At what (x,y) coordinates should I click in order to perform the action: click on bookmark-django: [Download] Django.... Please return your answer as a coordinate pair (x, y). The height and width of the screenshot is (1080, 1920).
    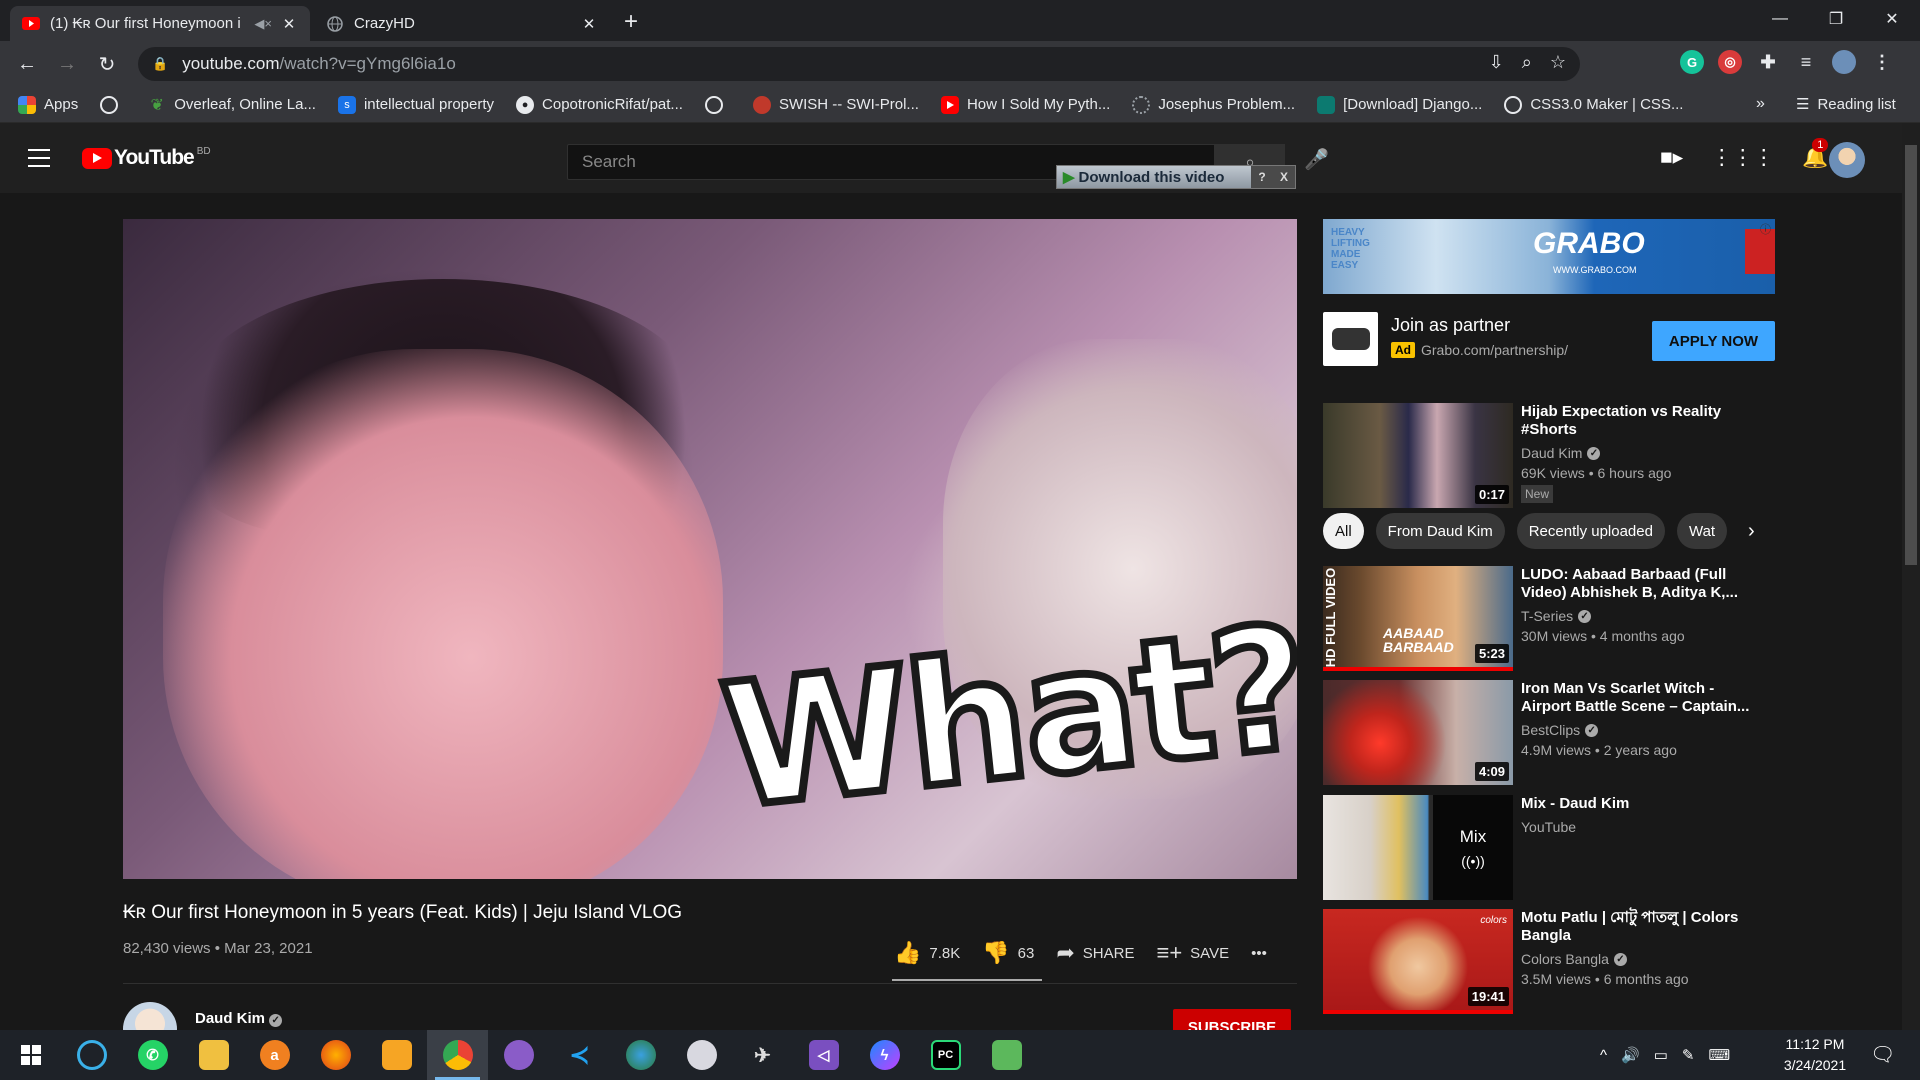
    Looking at the image, I should click on (1399, 104).